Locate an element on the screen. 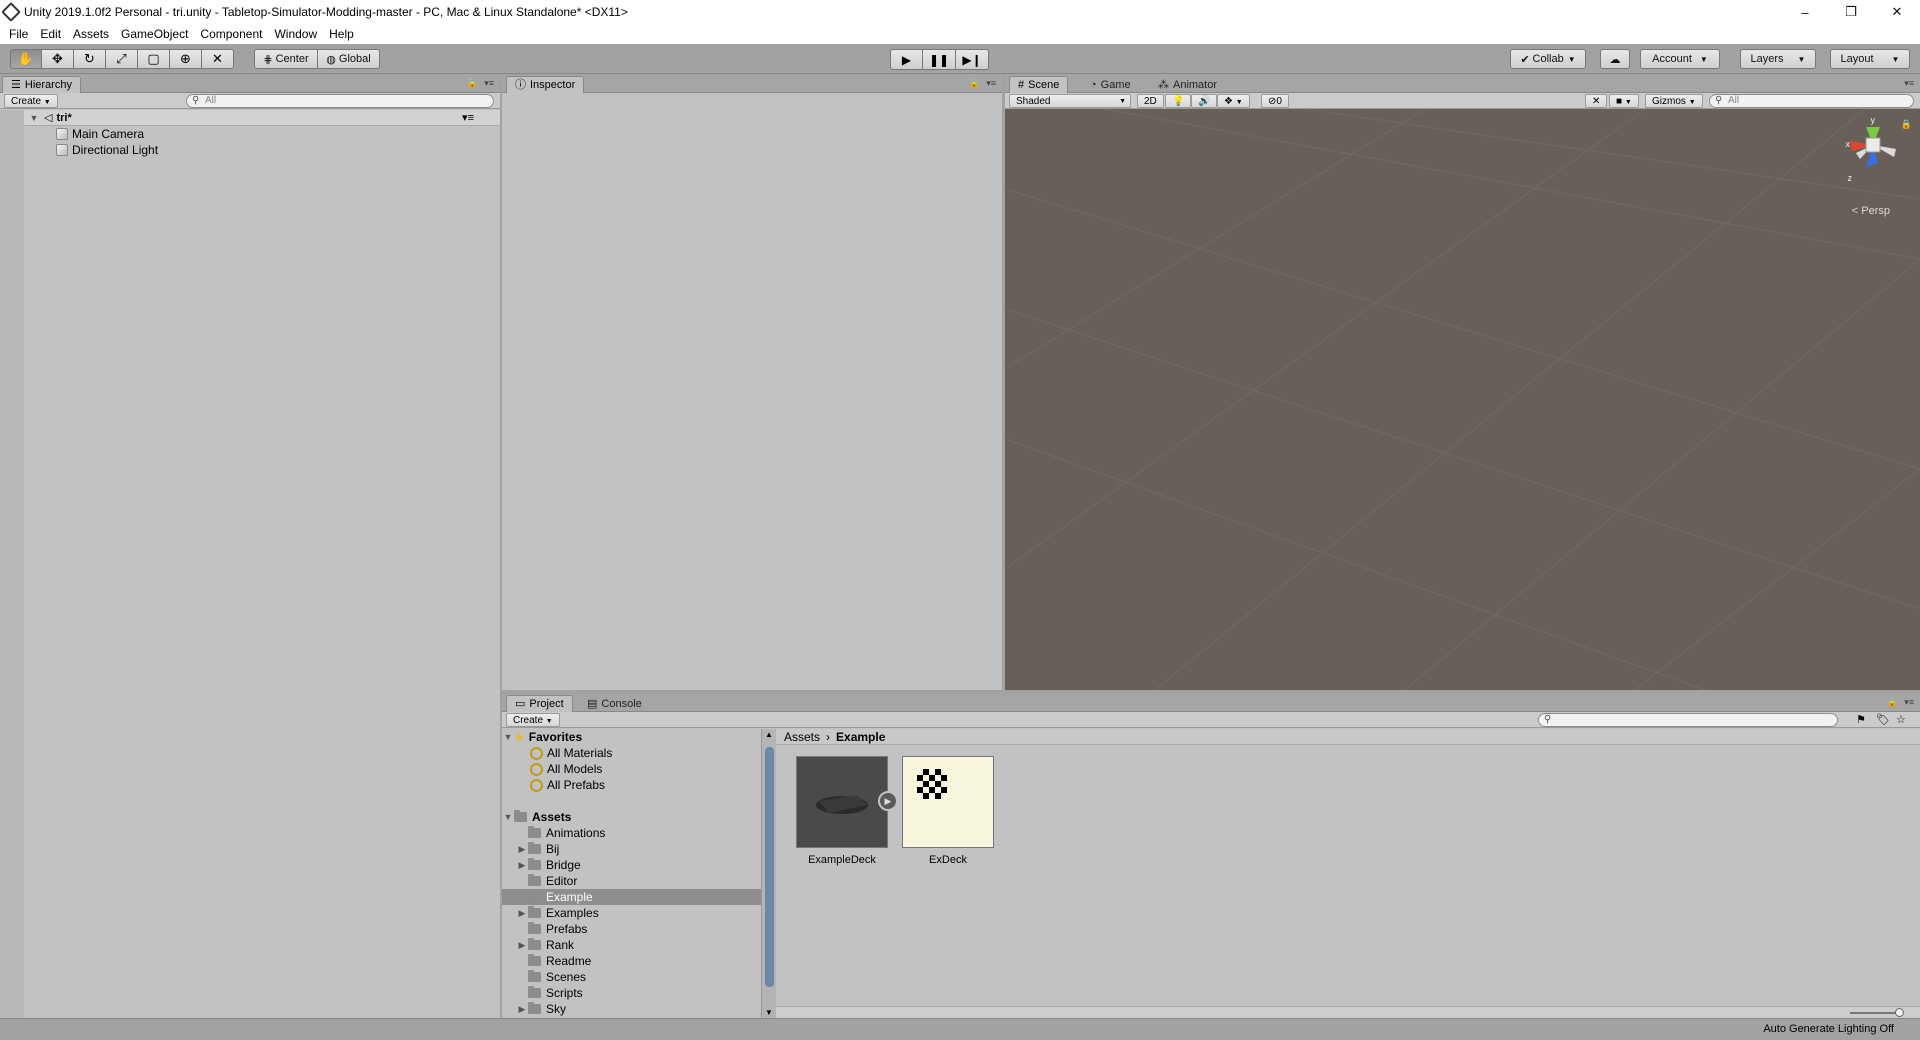  scene-menu-icon: ▾≡ is located at coordinates (468, 117).